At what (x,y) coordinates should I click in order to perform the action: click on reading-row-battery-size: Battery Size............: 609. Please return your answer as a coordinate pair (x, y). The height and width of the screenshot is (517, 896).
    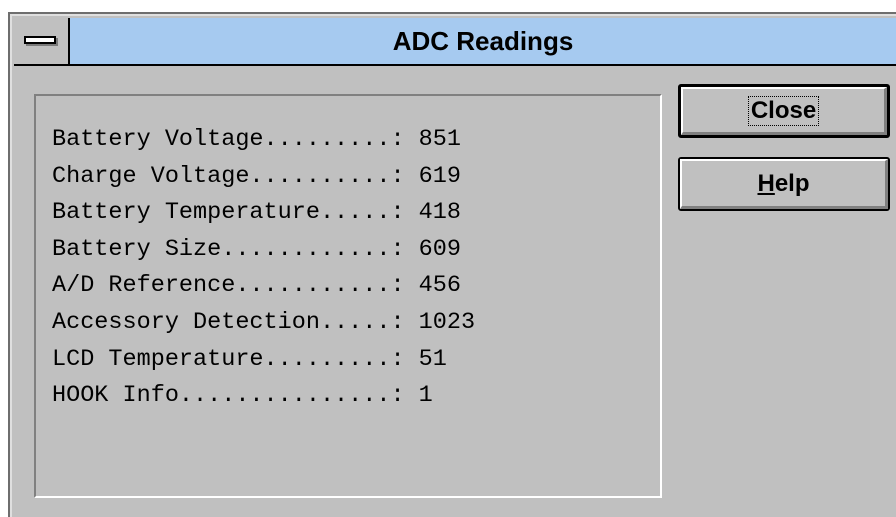
    Looking at the image, I should click on (263, 250).